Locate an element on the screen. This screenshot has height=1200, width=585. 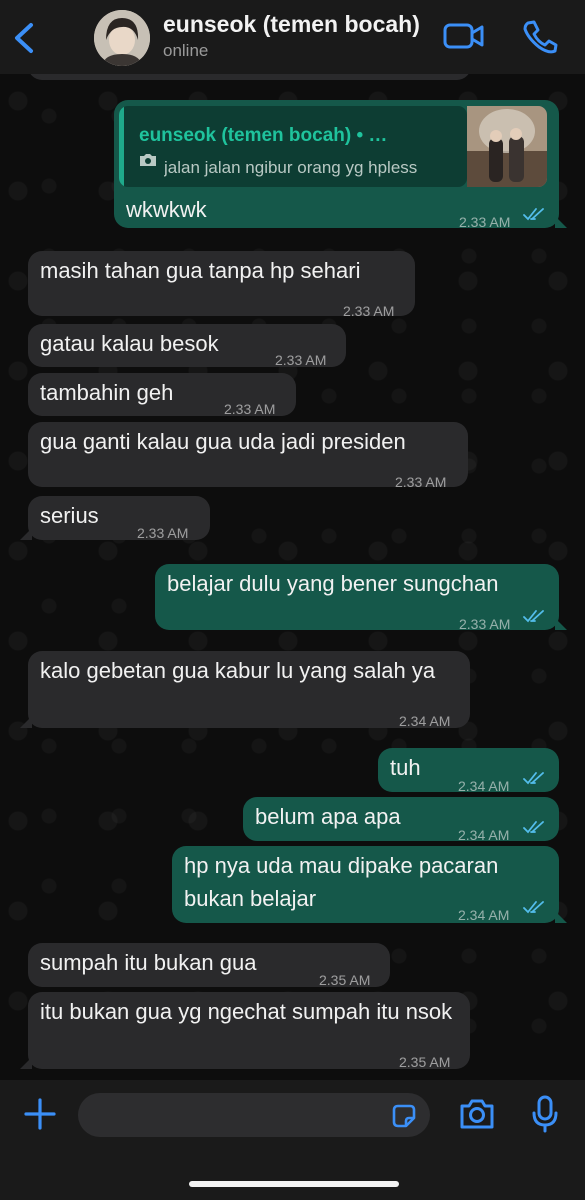
home-indicator is located at coordinates (294, 1184).